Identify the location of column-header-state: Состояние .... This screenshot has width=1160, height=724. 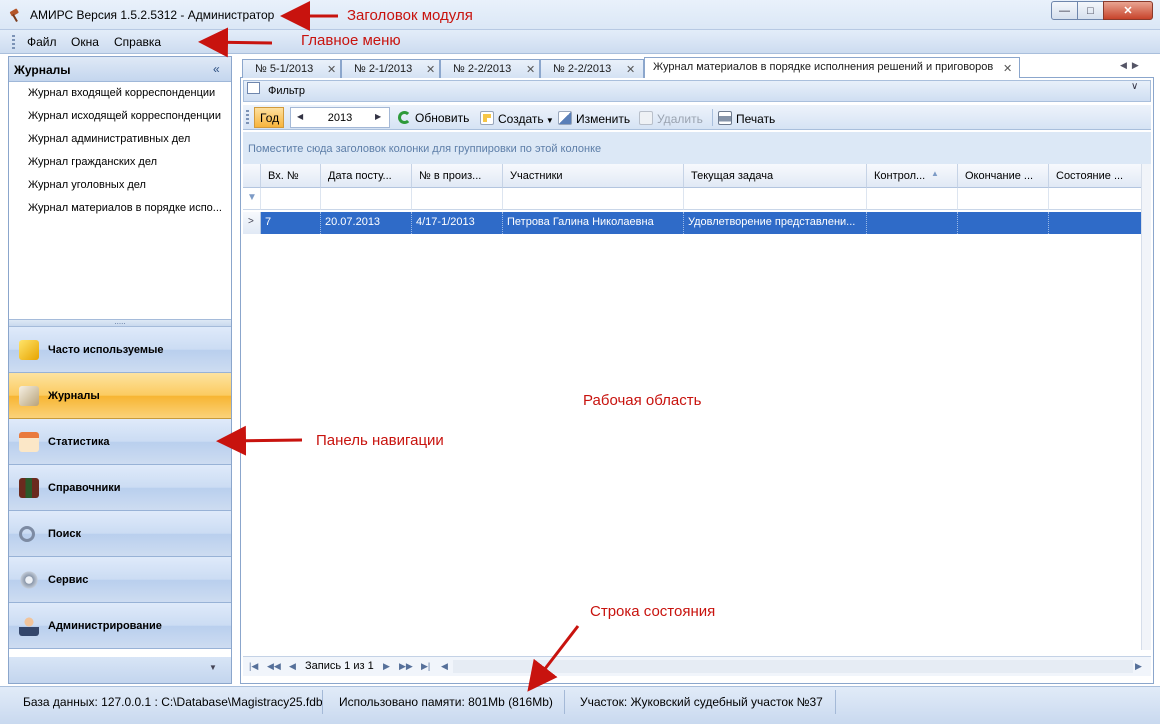
(1096, 176).